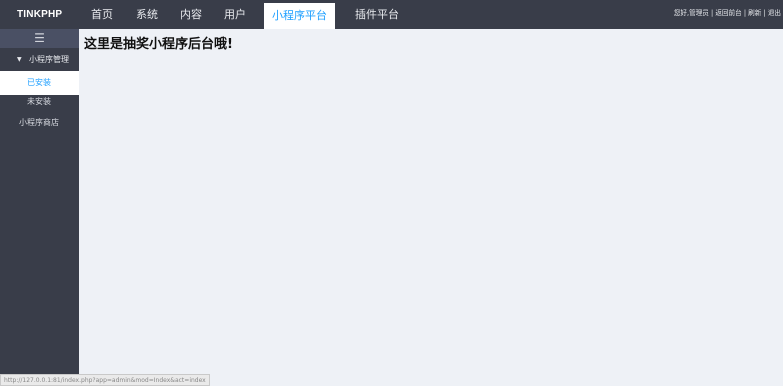 Image resolution: width=783 pixels, height=386 pixels. I want to click on page-heading: 这里是抽奖小程序后台哦!, so click(158, 44).